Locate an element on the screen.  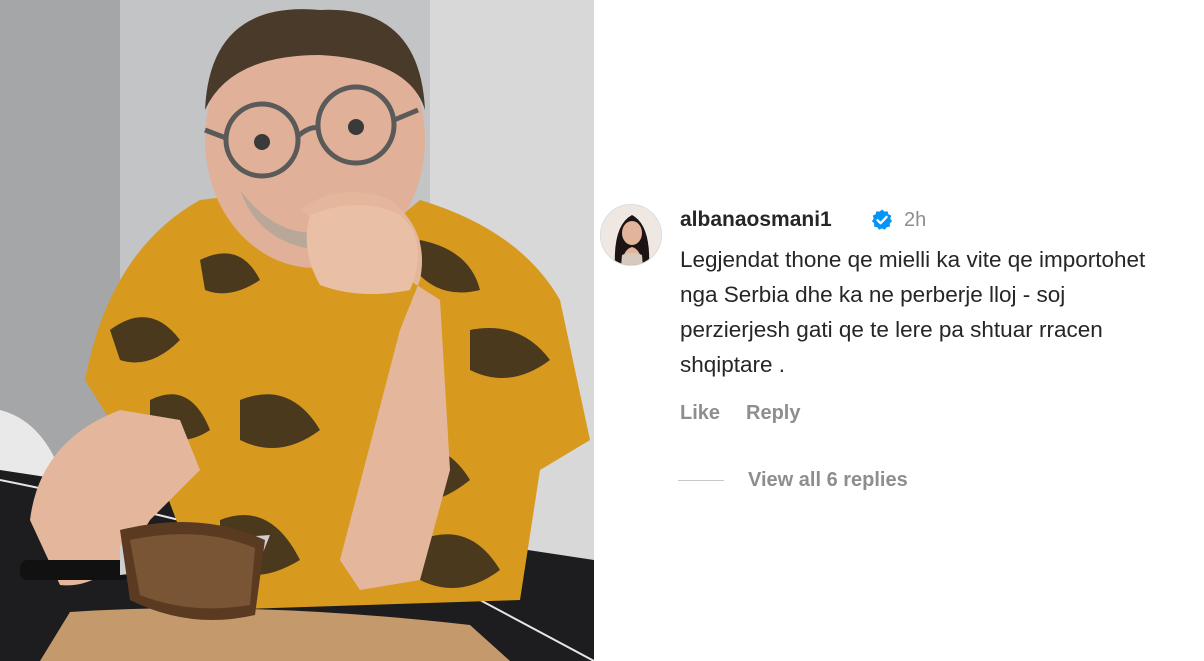
comment-timestamp: 2h is located at coordinates (915, 220).